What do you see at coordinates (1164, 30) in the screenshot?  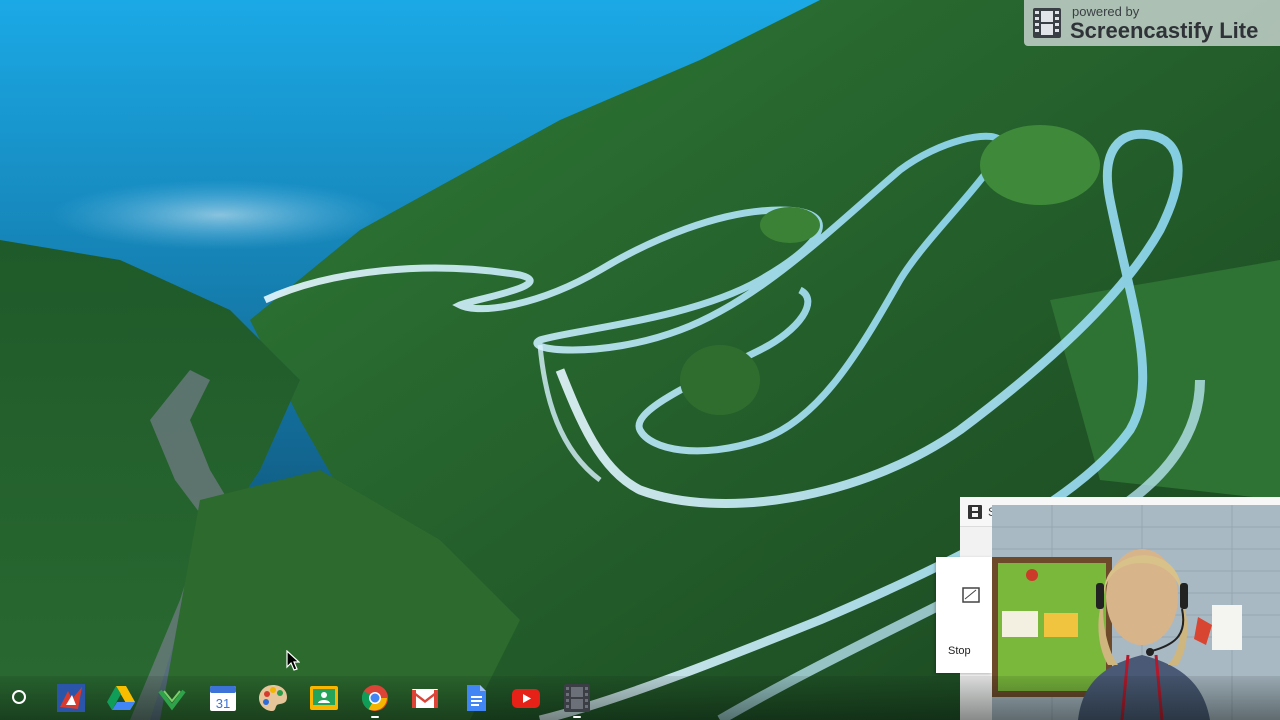 I see `watermark-brand-label: Screencastify Lite` at bounding box center [1164, 30].